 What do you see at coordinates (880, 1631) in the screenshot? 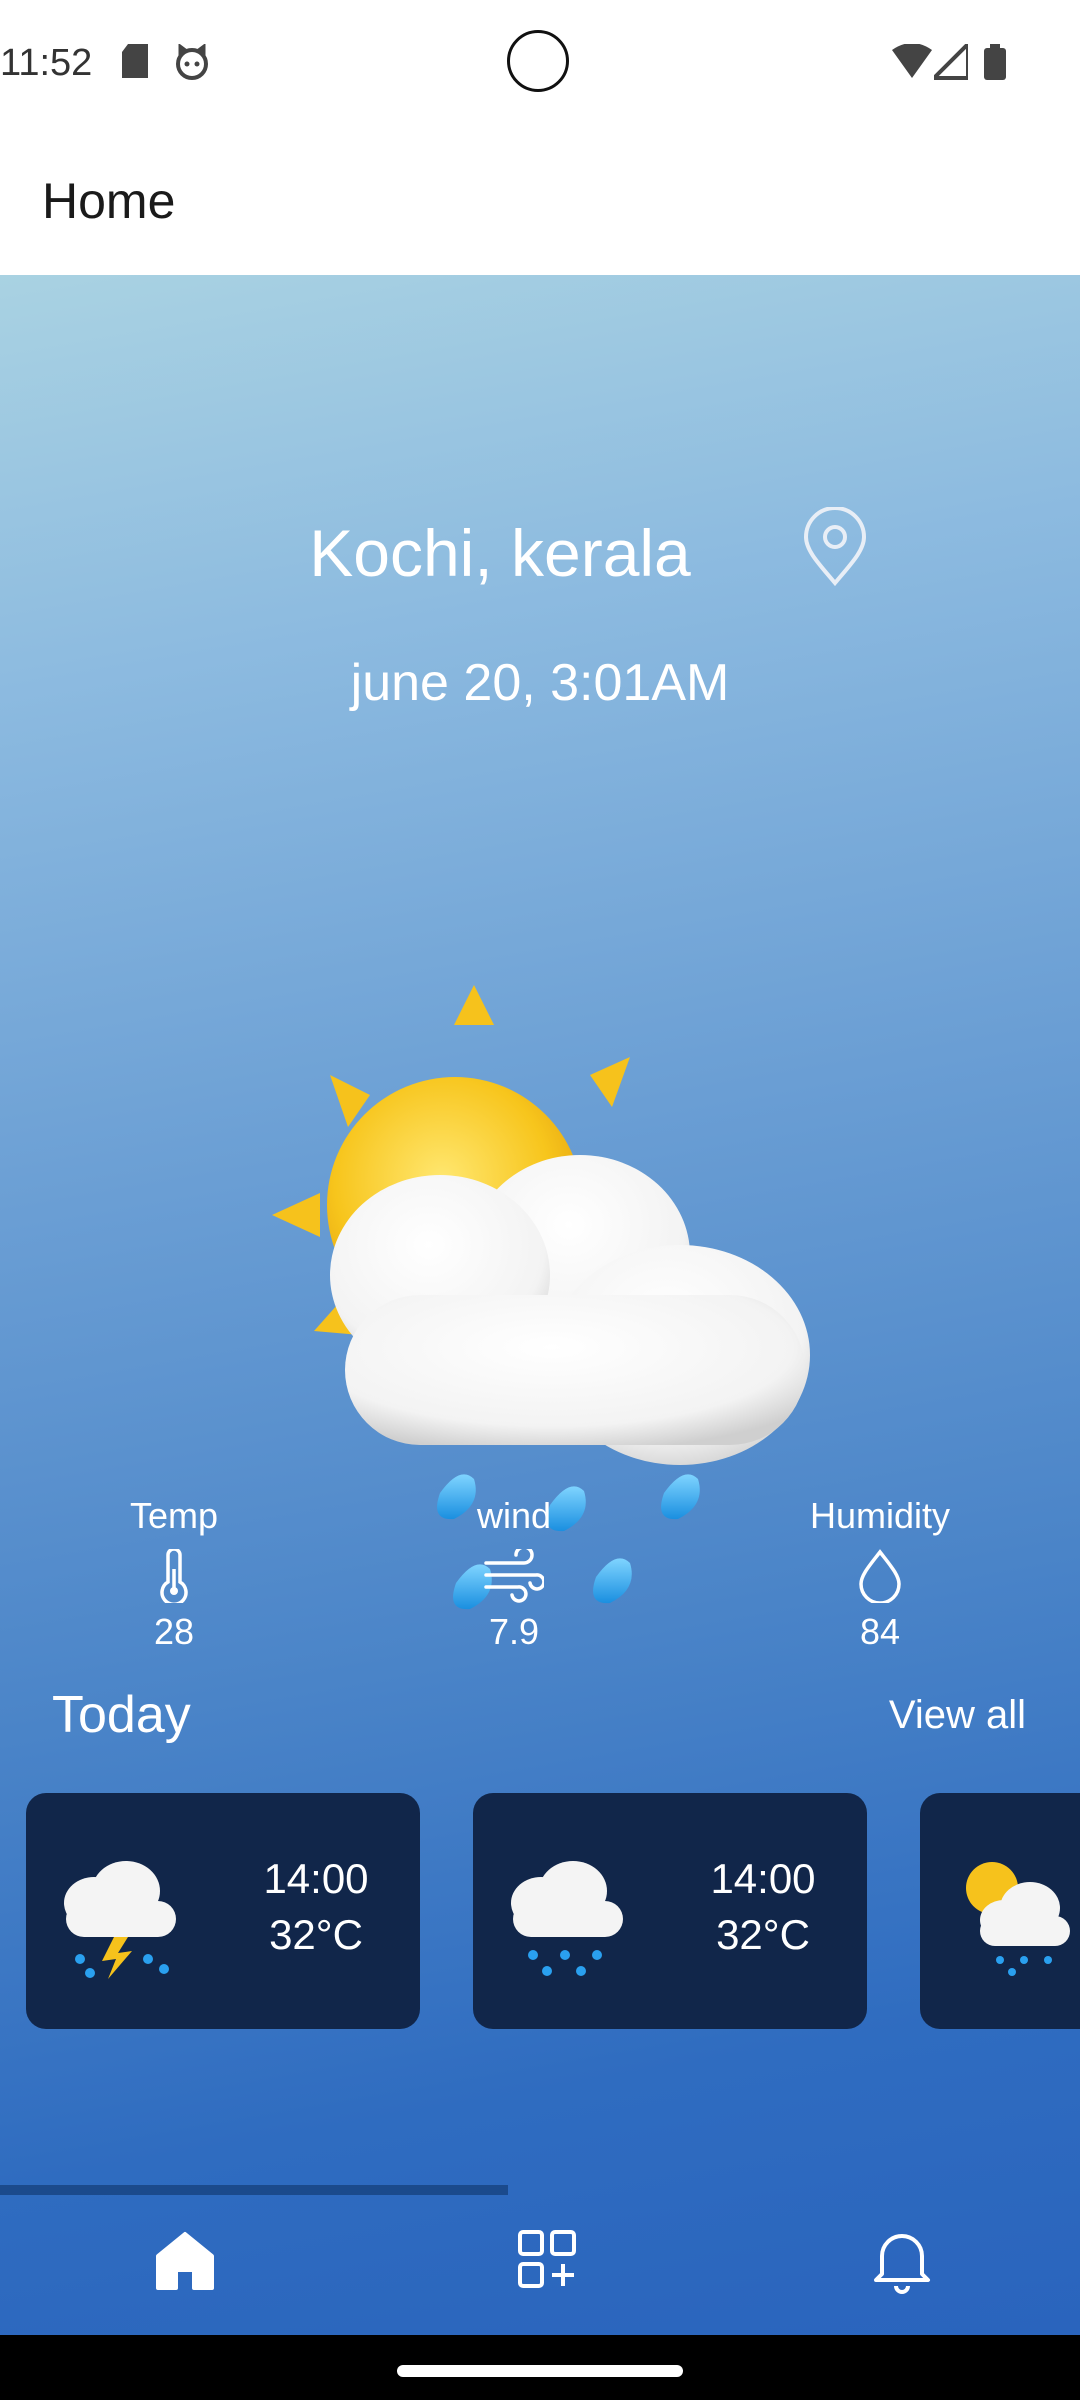
I see `stat-value: 84` at bounding box center [880, 1631].